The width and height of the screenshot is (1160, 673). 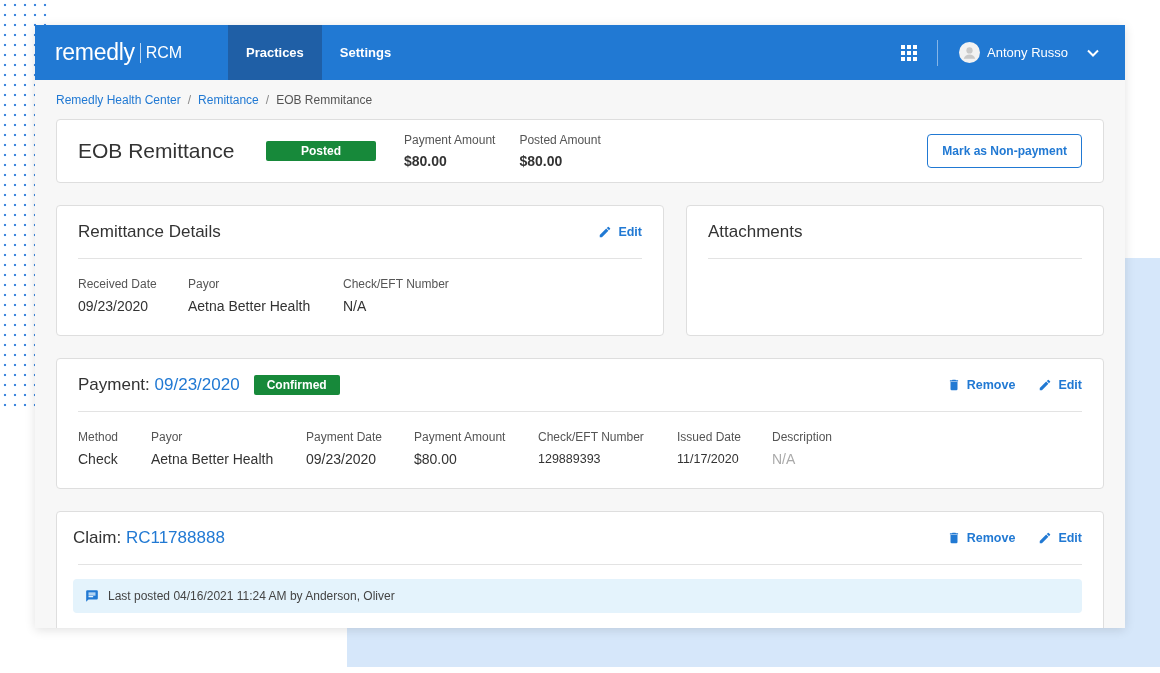 I want to click on field-label: Received Date, so click(x=118, y=284).